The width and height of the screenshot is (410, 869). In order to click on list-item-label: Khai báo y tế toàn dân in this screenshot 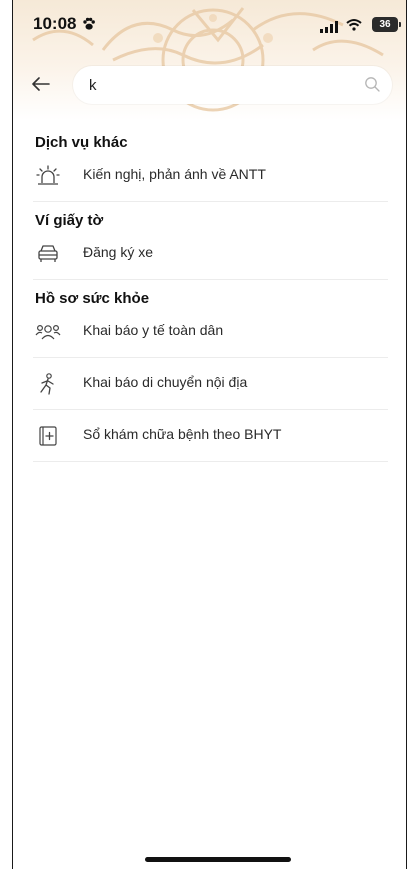, I will do `click(153, 330)`.